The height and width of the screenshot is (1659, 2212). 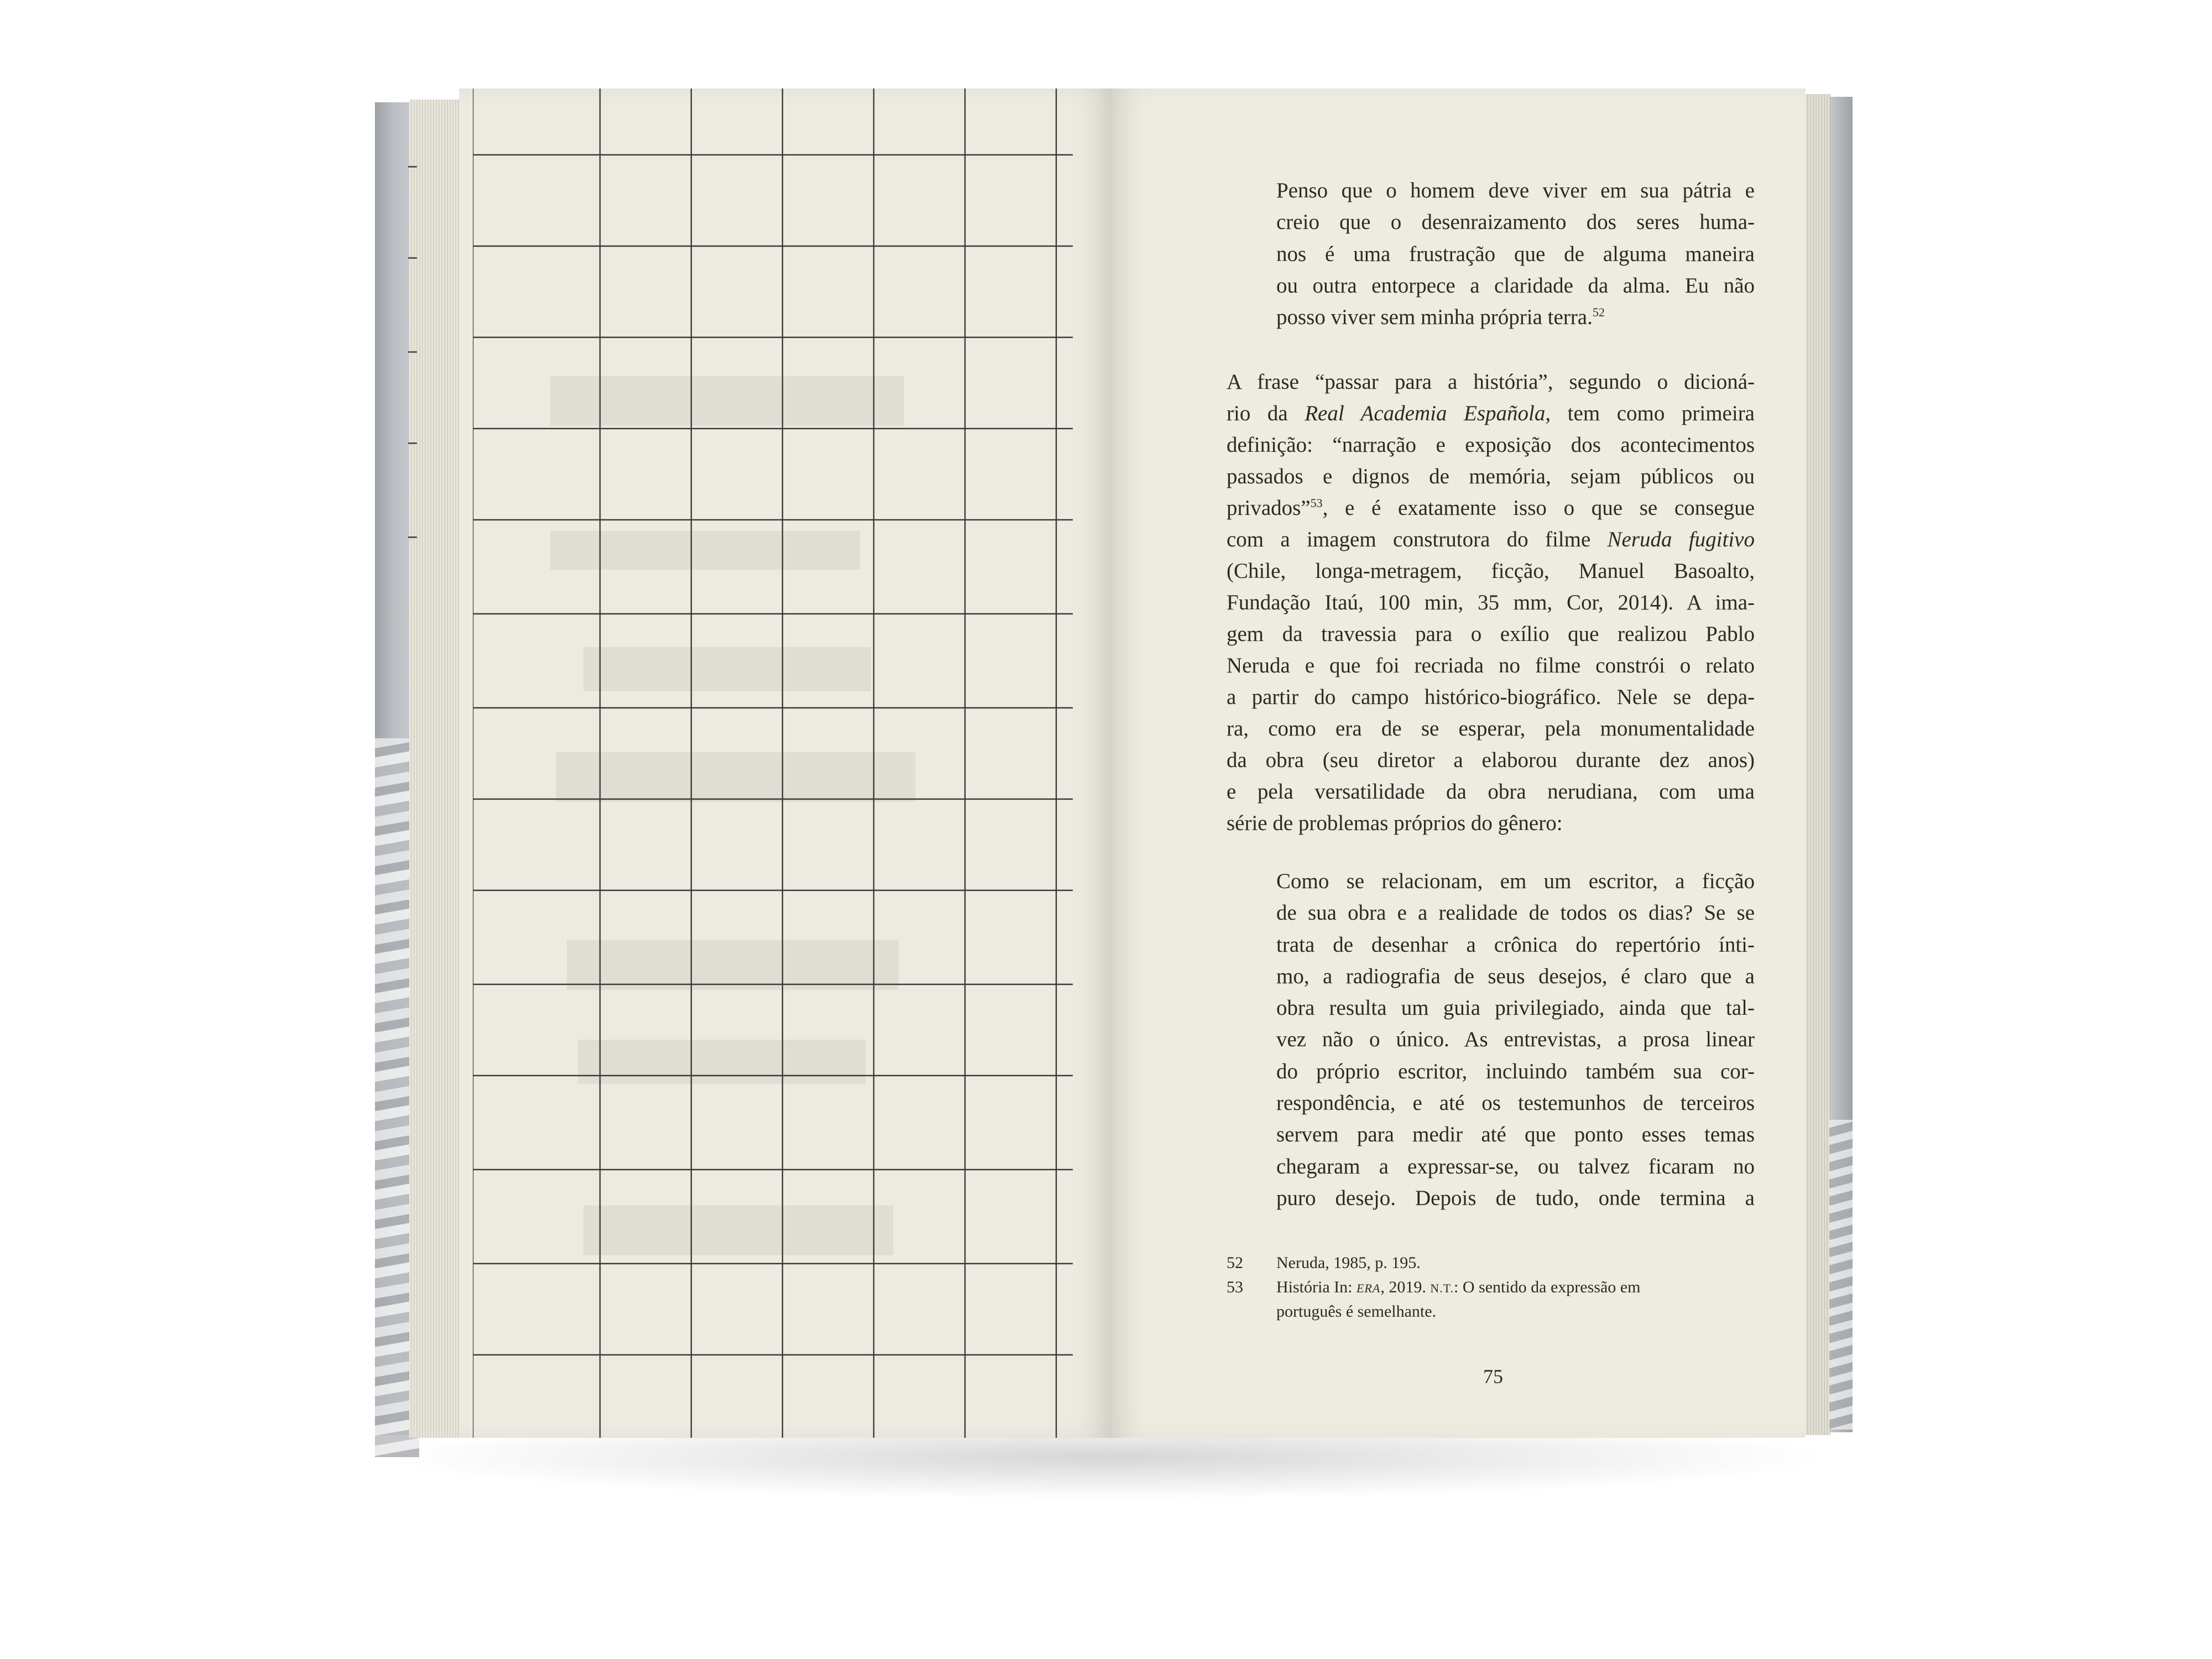 What do you see at coordinates (1406, 1287) in the screenshot?
I see `text-segment: , 2019.` at bounding box center [1406, 1287].